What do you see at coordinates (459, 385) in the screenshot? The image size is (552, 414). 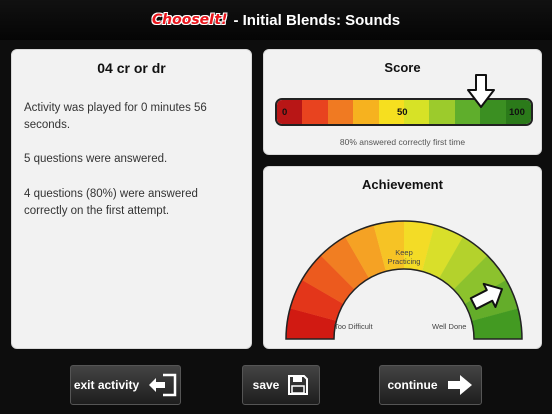 I see `arrow-right-icon` at bounding box center [459, 385].